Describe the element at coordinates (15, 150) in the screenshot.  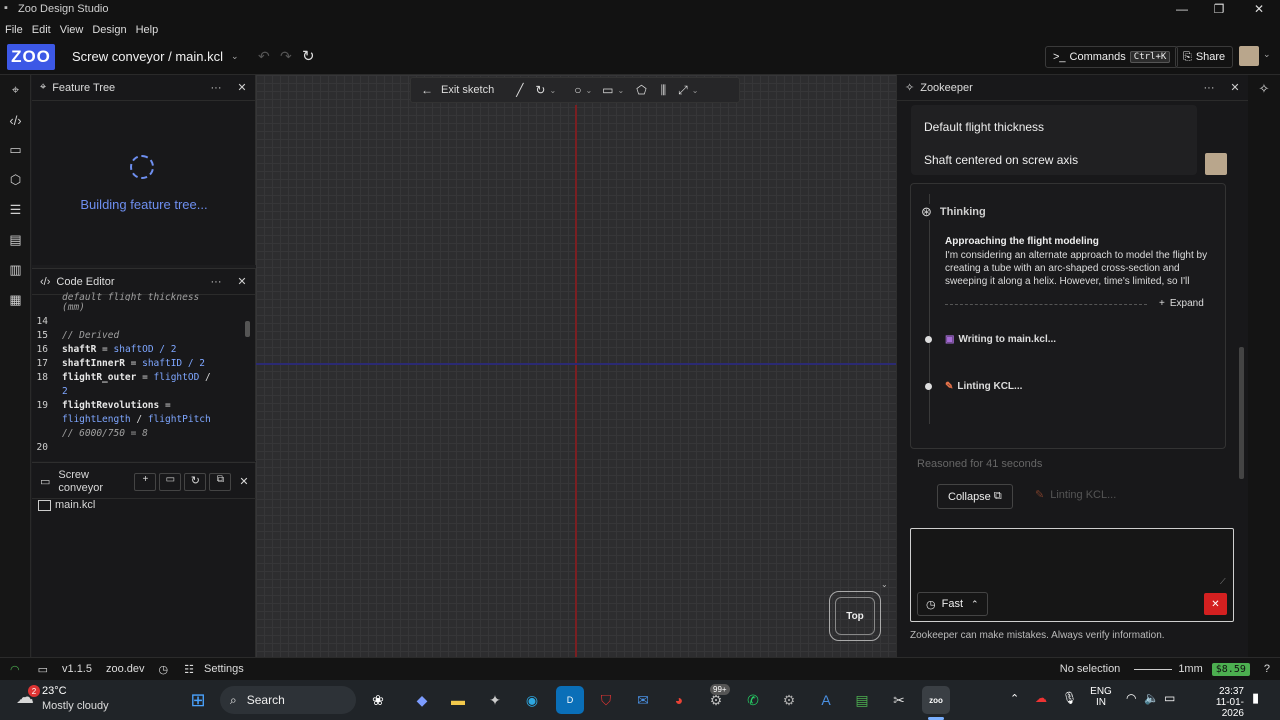
I see `folder-icon: ▭` at that location.